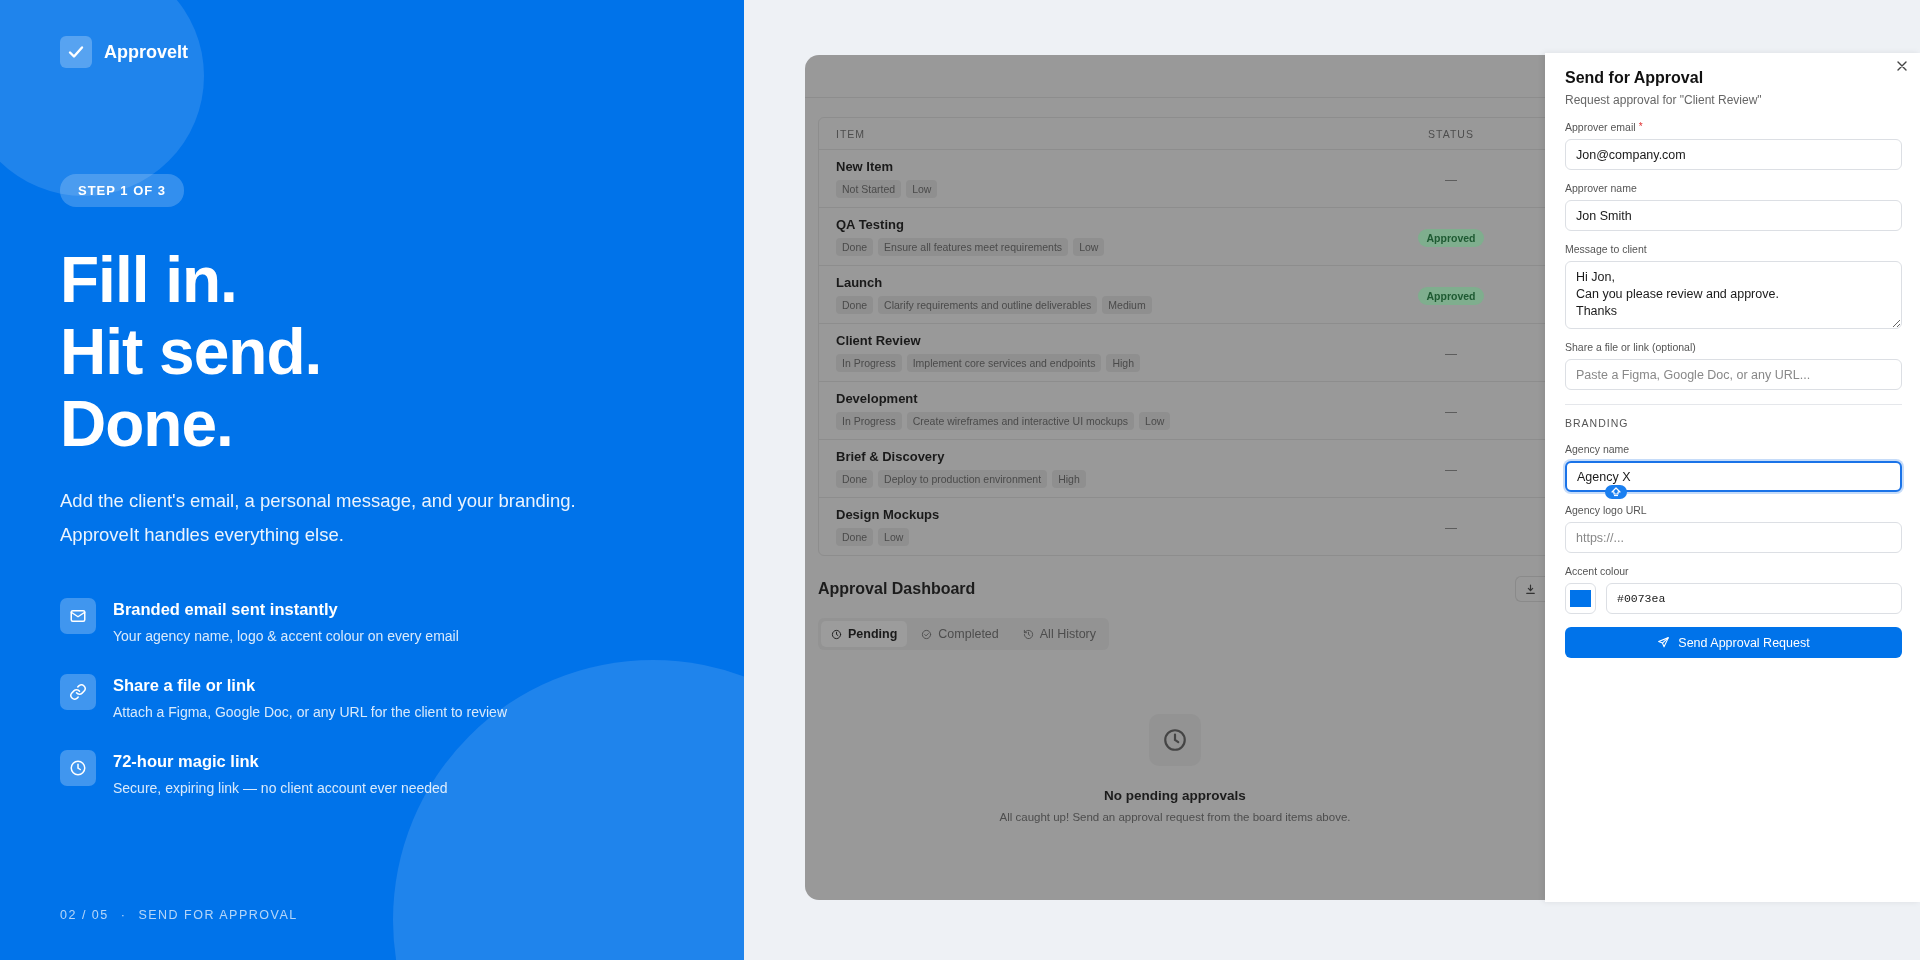 The width and height of the screenshot is (1920, 960). I want to click on download-icon, so click(1530, 589).